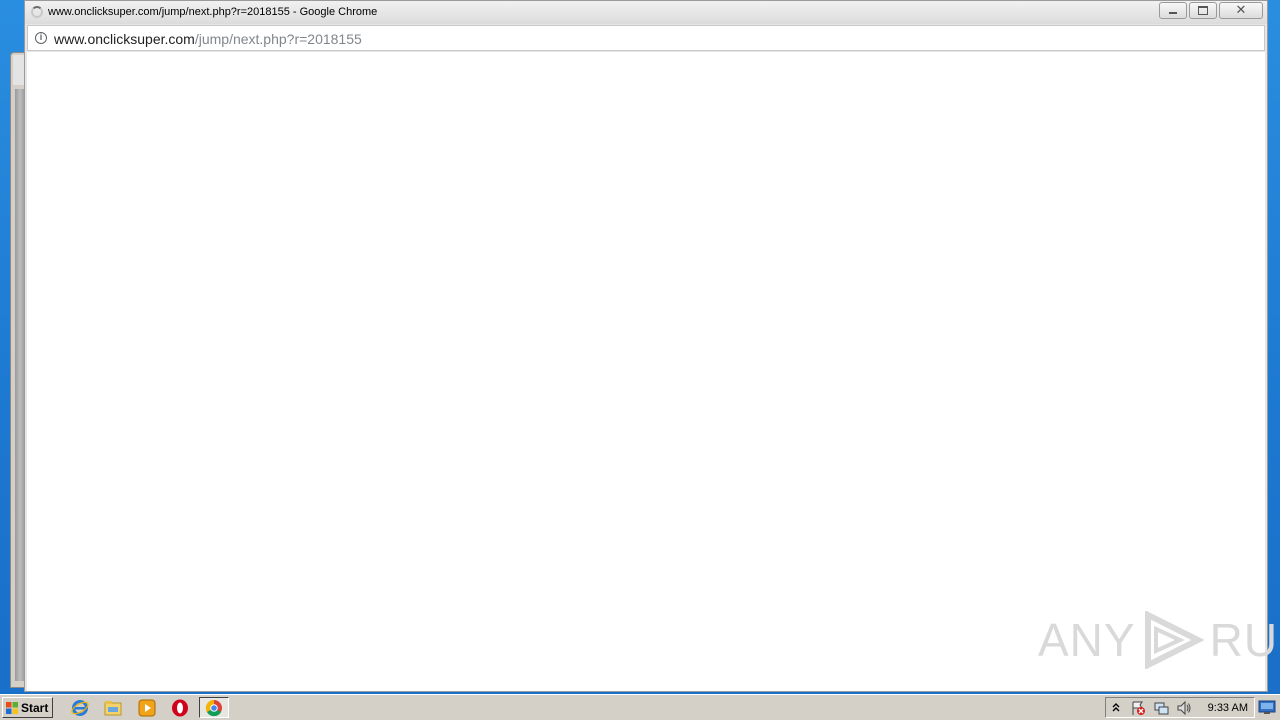  I want to click on start-button: Start, so click(27, 707).